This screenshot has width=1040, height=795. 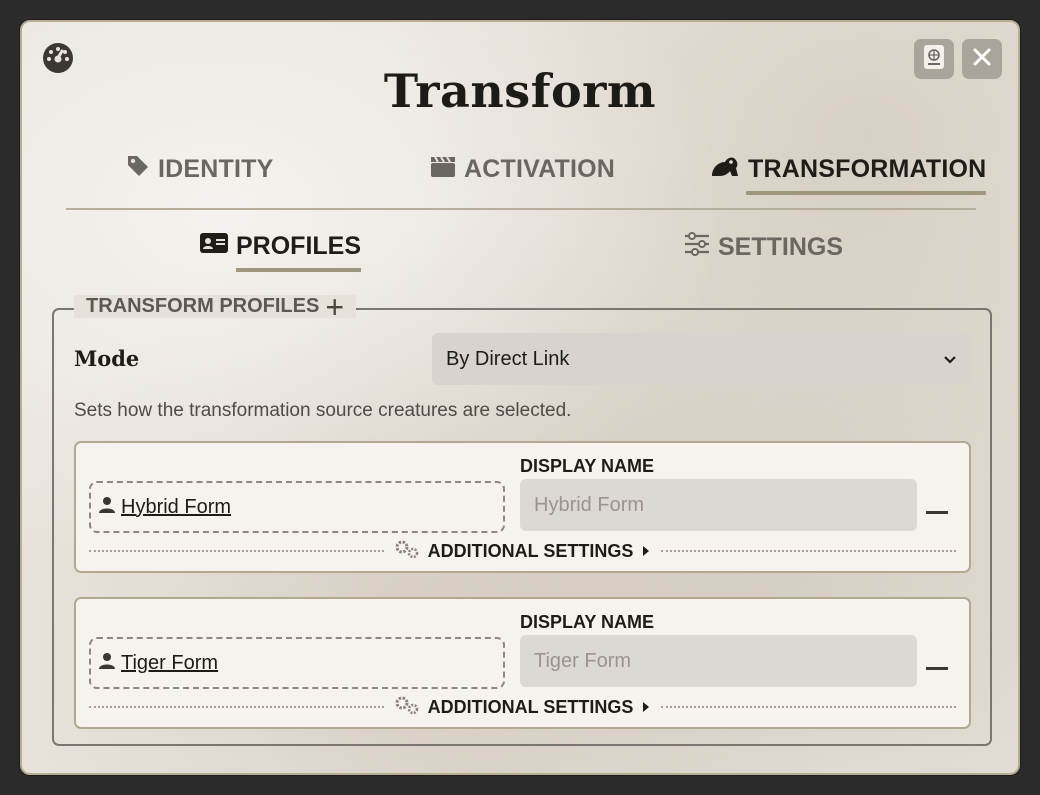 What do you see at coordinates (540, 169) in the screenshot?
I see `tab-label: ACTIVATION` at bounding box center [540, 169].